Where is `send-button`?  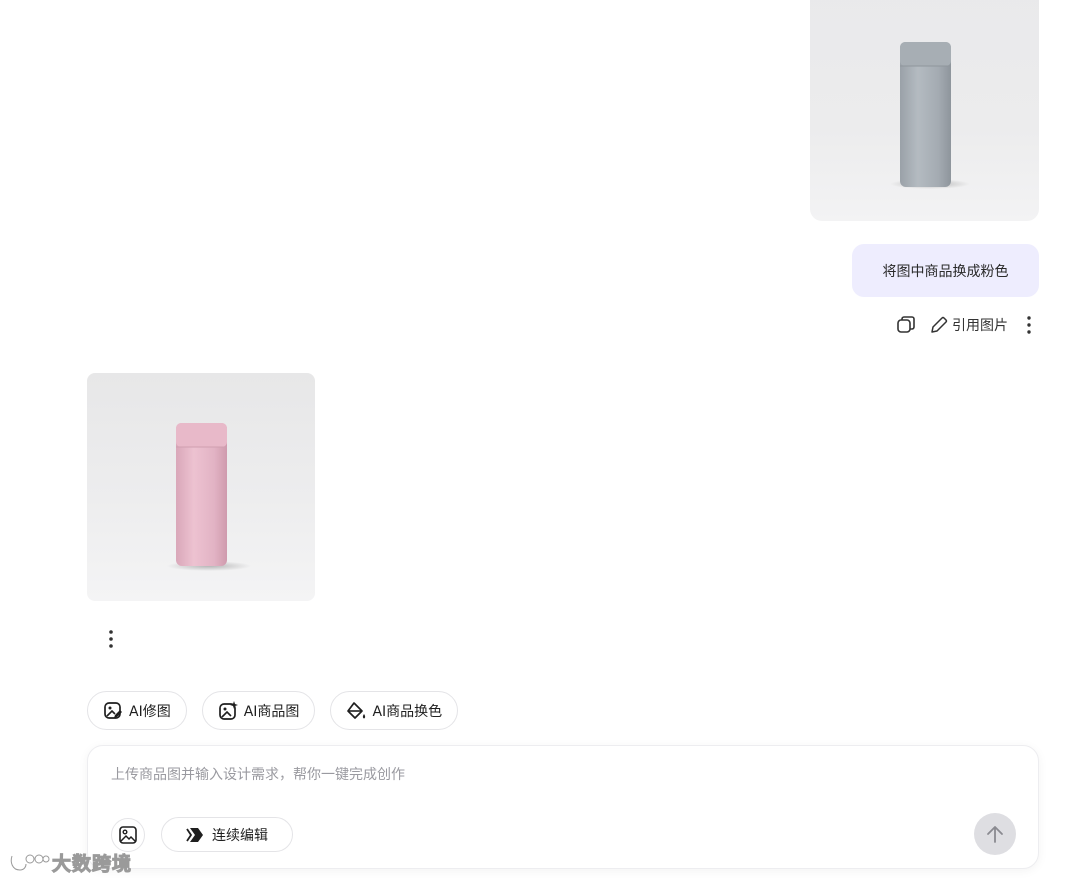
send-button is located at coordinates (995, 834).